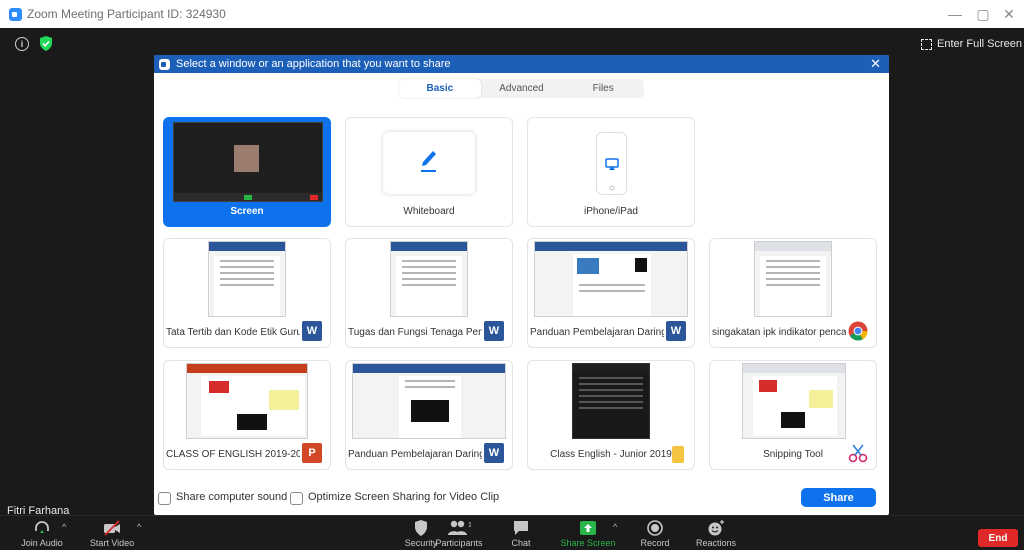  Describe the element at coordinates (655, 543) in the screenshot. I see `record-label: Record` at that location.